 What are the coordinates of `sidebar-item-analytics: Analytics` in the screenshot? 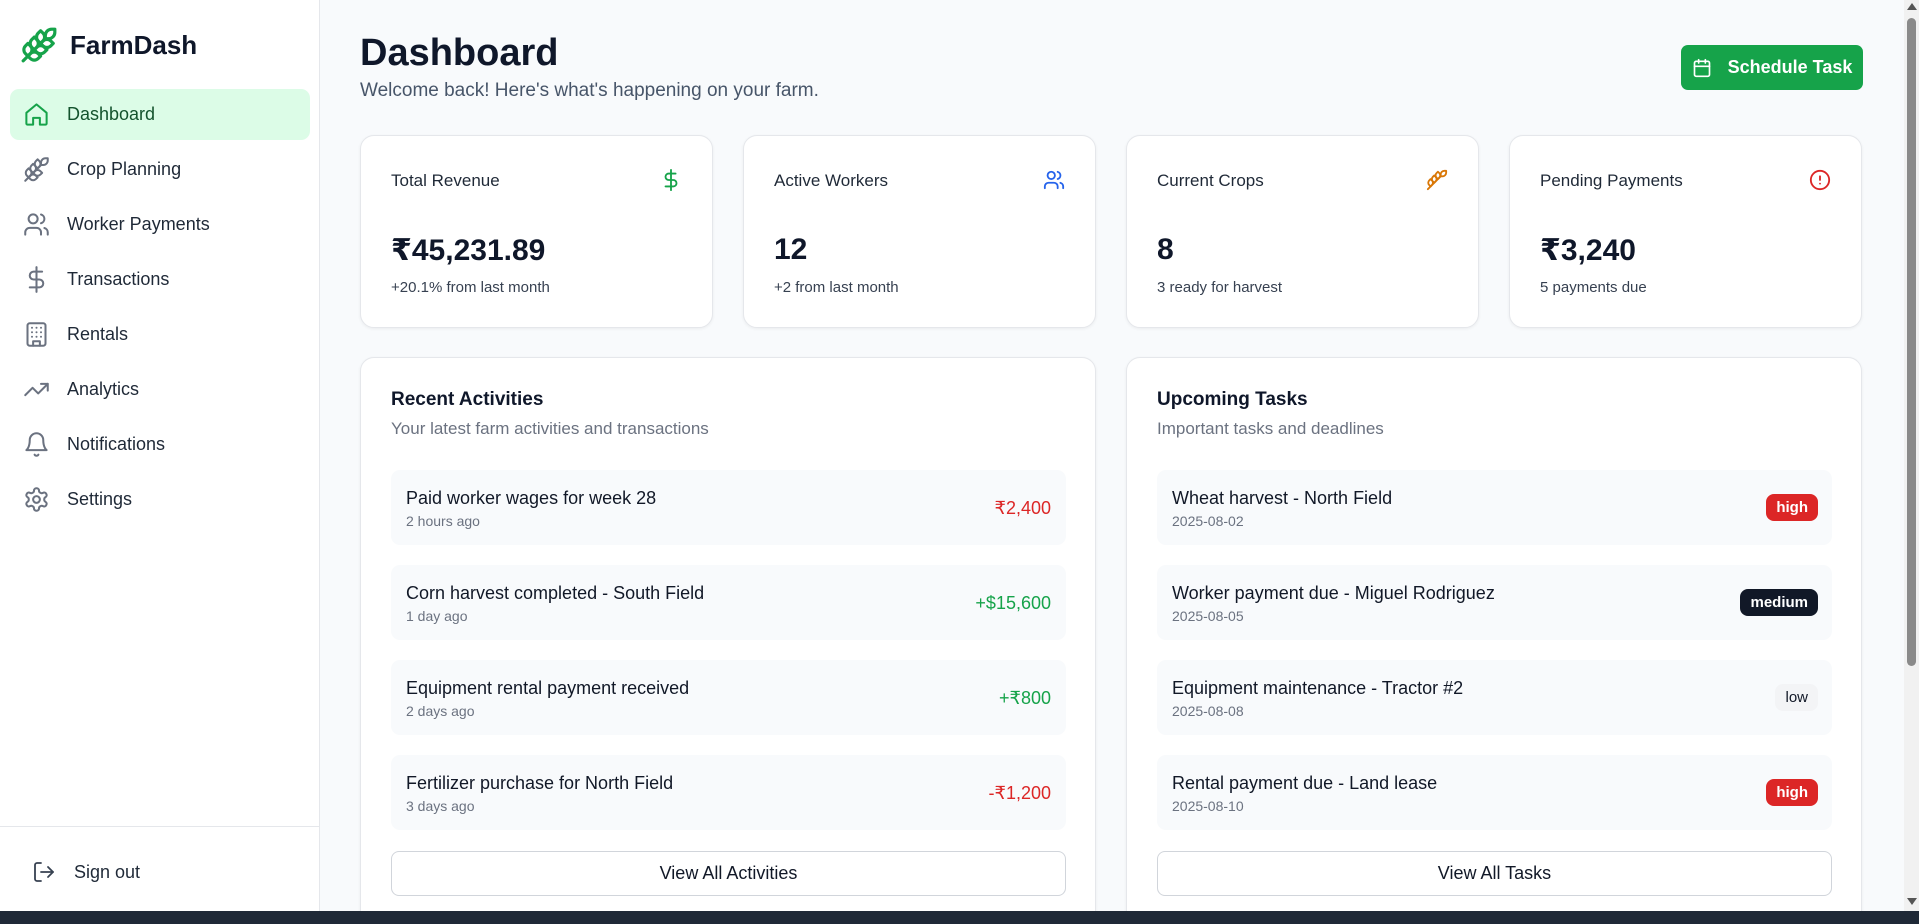 It's located at (160, 389).